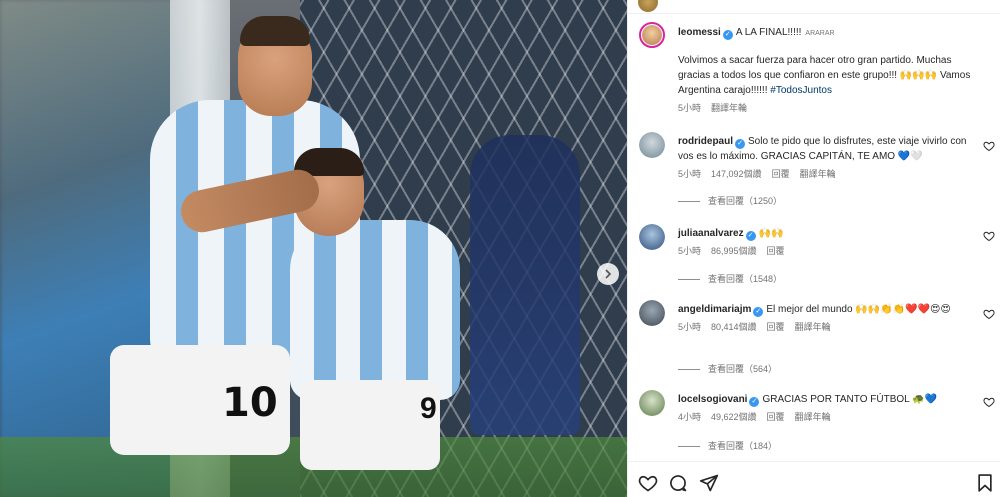 The width and height of the screenshot is (1000, 497). I want to click on comment-likes: 80,414個讚, so click(734, 327).